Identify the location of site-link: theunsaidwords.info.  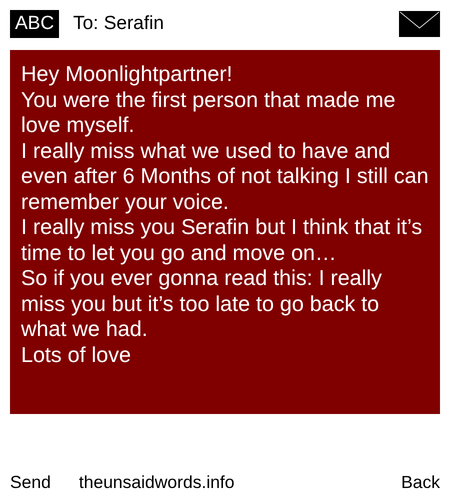
(240, 482).